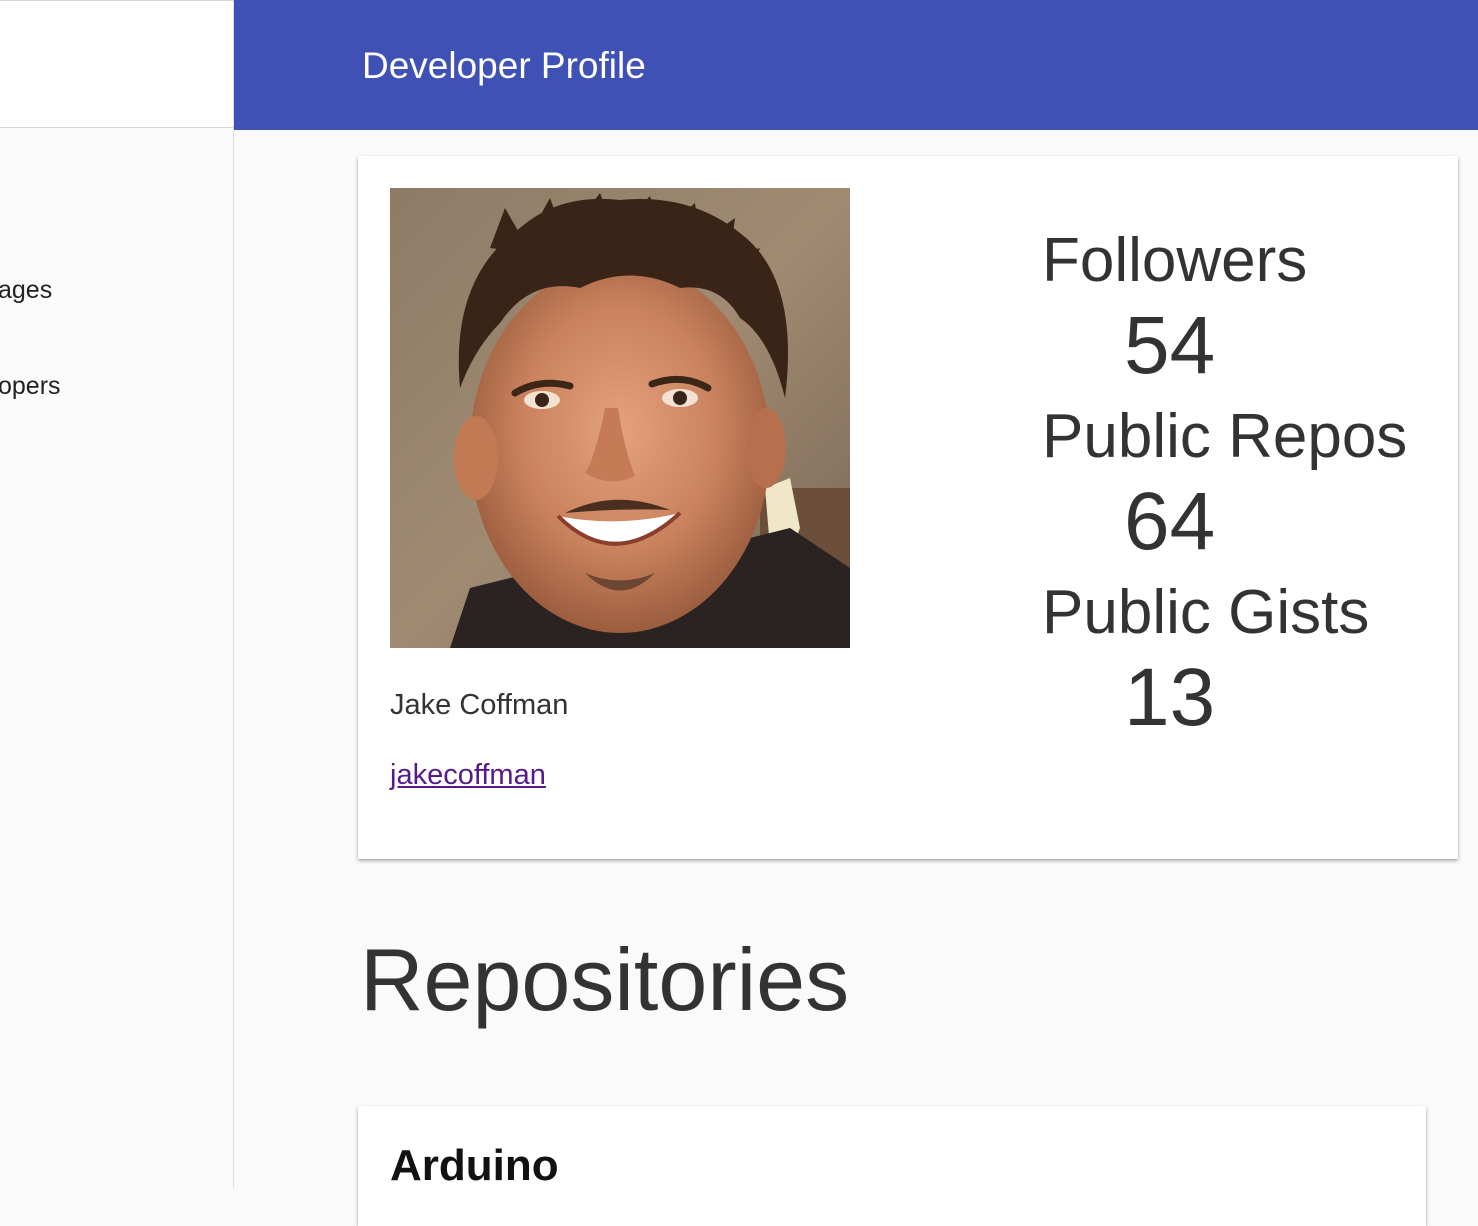 This screenshot has width=1478, height=1226. What do you see at coordinates (1170, 521) in the screenshot?
I see `stat-public-repos-value: 64` at bounding box center [1170, 521].